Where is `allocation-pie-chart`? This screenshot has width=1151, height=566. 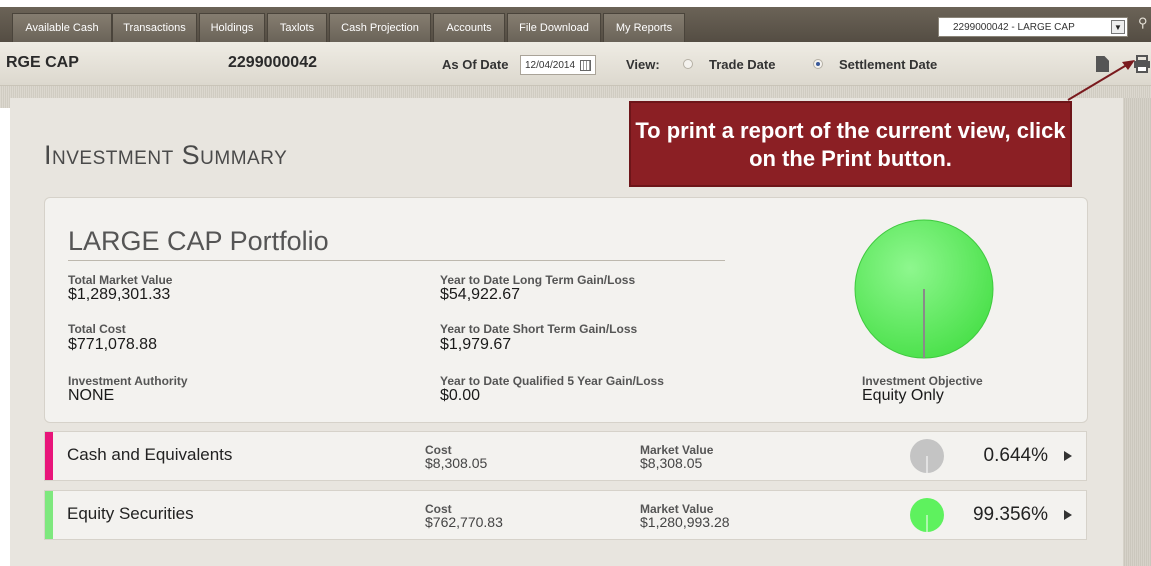
allocation-pie-chart is located at coordinates (924, 289).